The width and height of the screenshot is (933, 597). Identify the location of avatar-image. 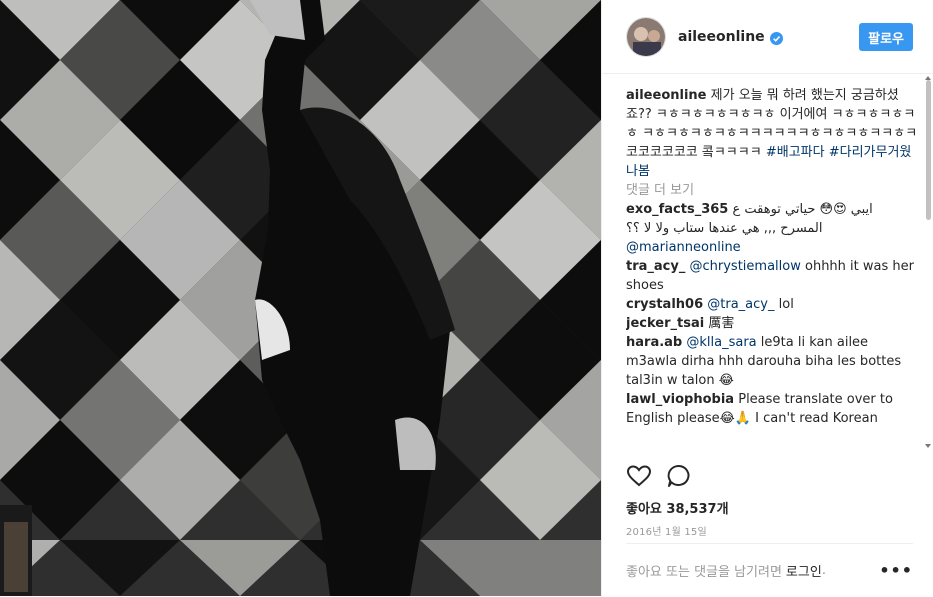
(646, 36).